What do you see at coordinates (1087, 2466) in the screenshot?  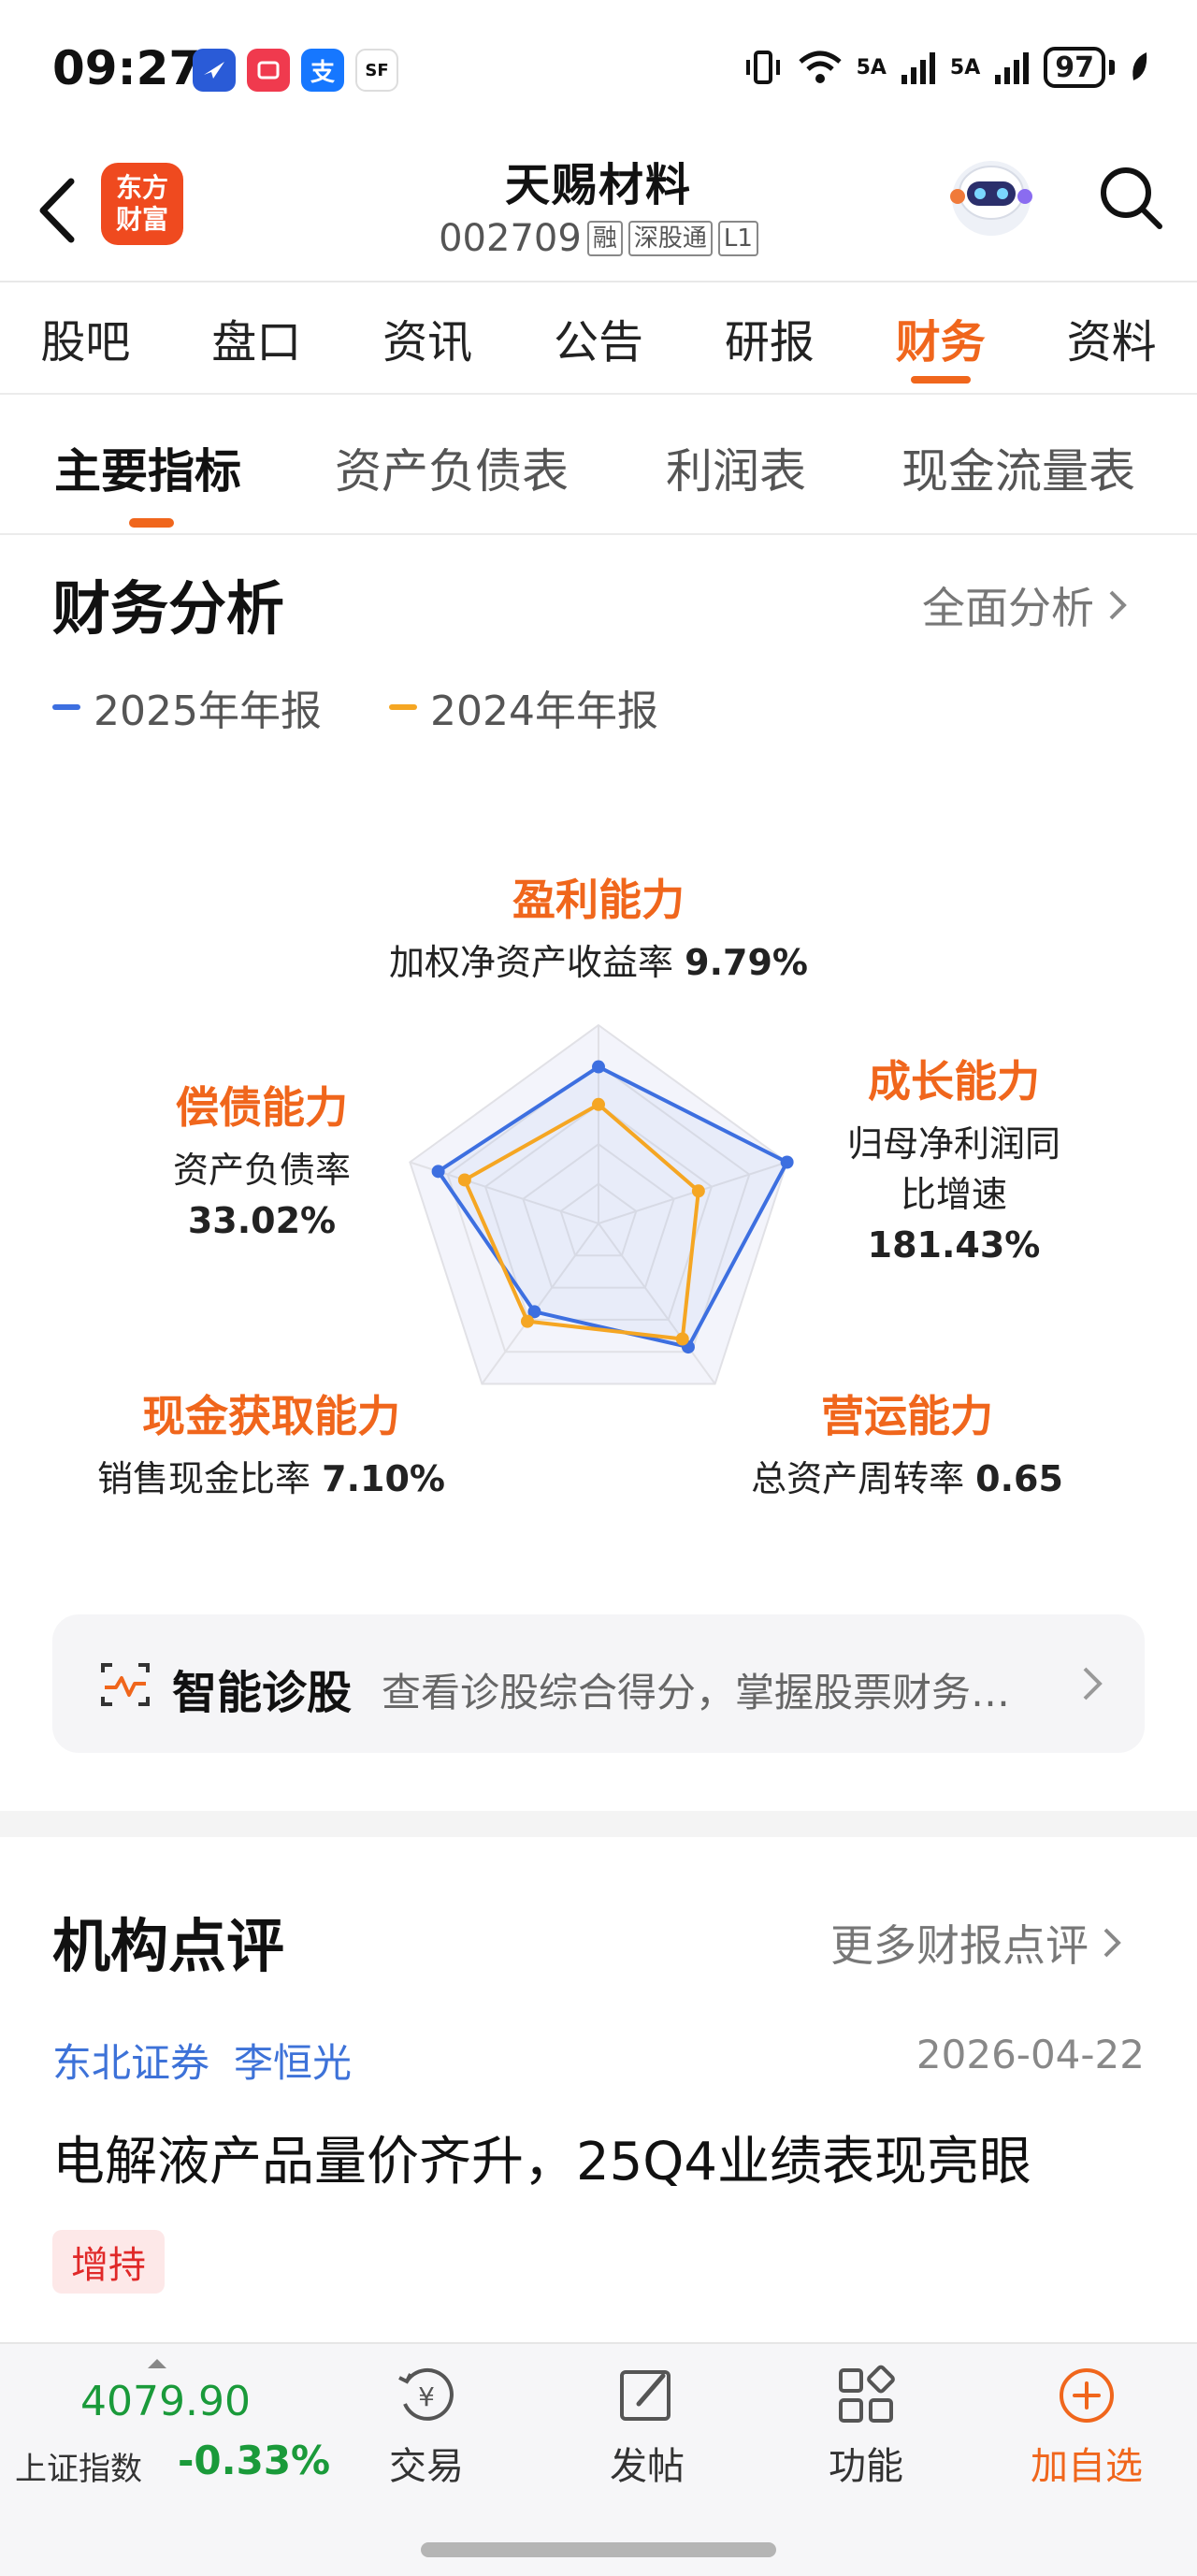 I see `add-watchlist-label: 加自选` at bounding box center [1087, 2466].